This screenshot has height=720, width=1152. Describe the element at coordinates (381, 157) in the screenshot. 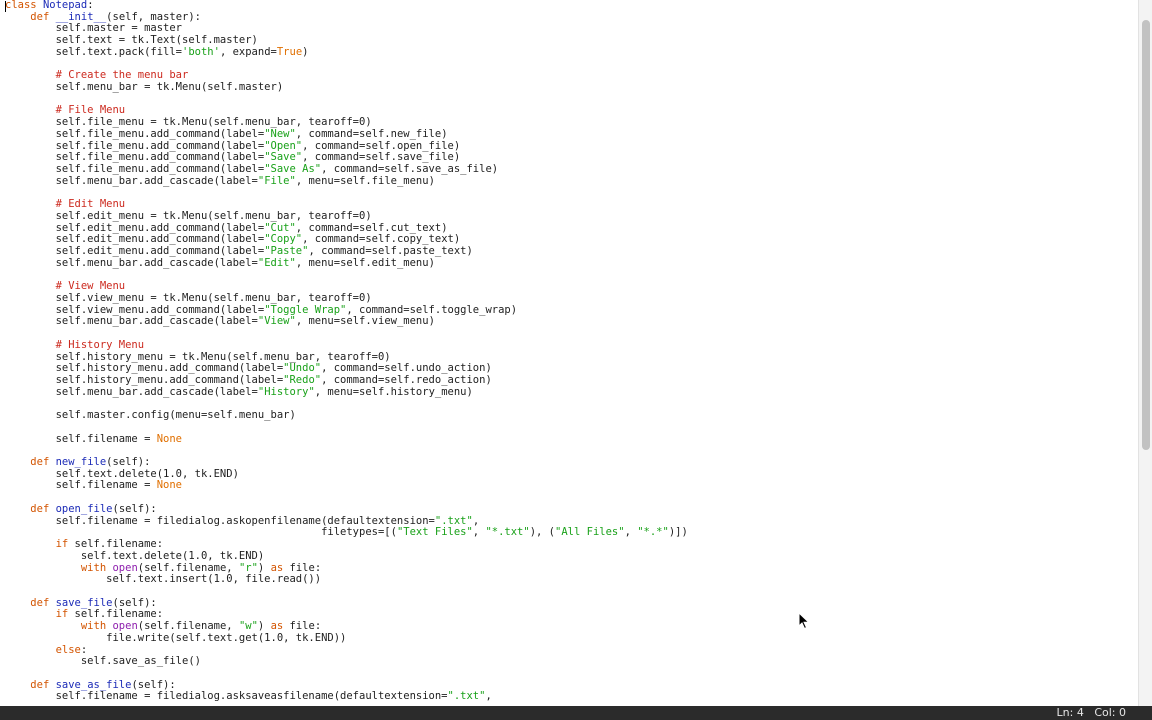

I see `code-token: , command=self.save_file)` at that location.